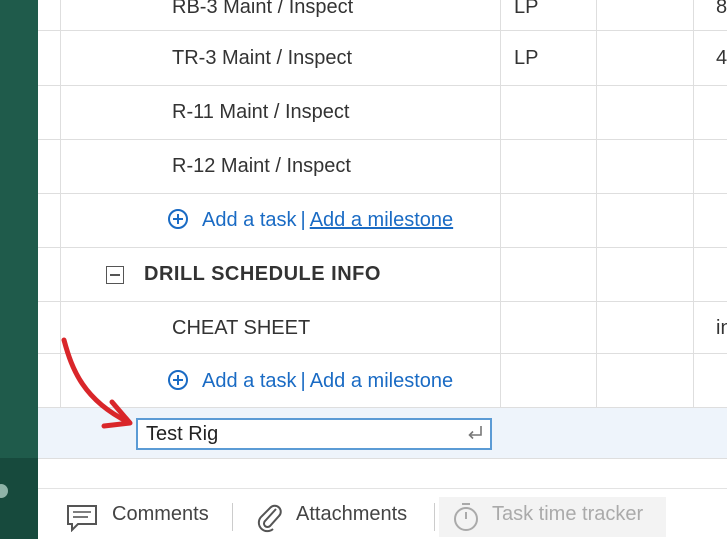  I want to click on task-name: R-12 Maint / Inspect, so click(261, 166).